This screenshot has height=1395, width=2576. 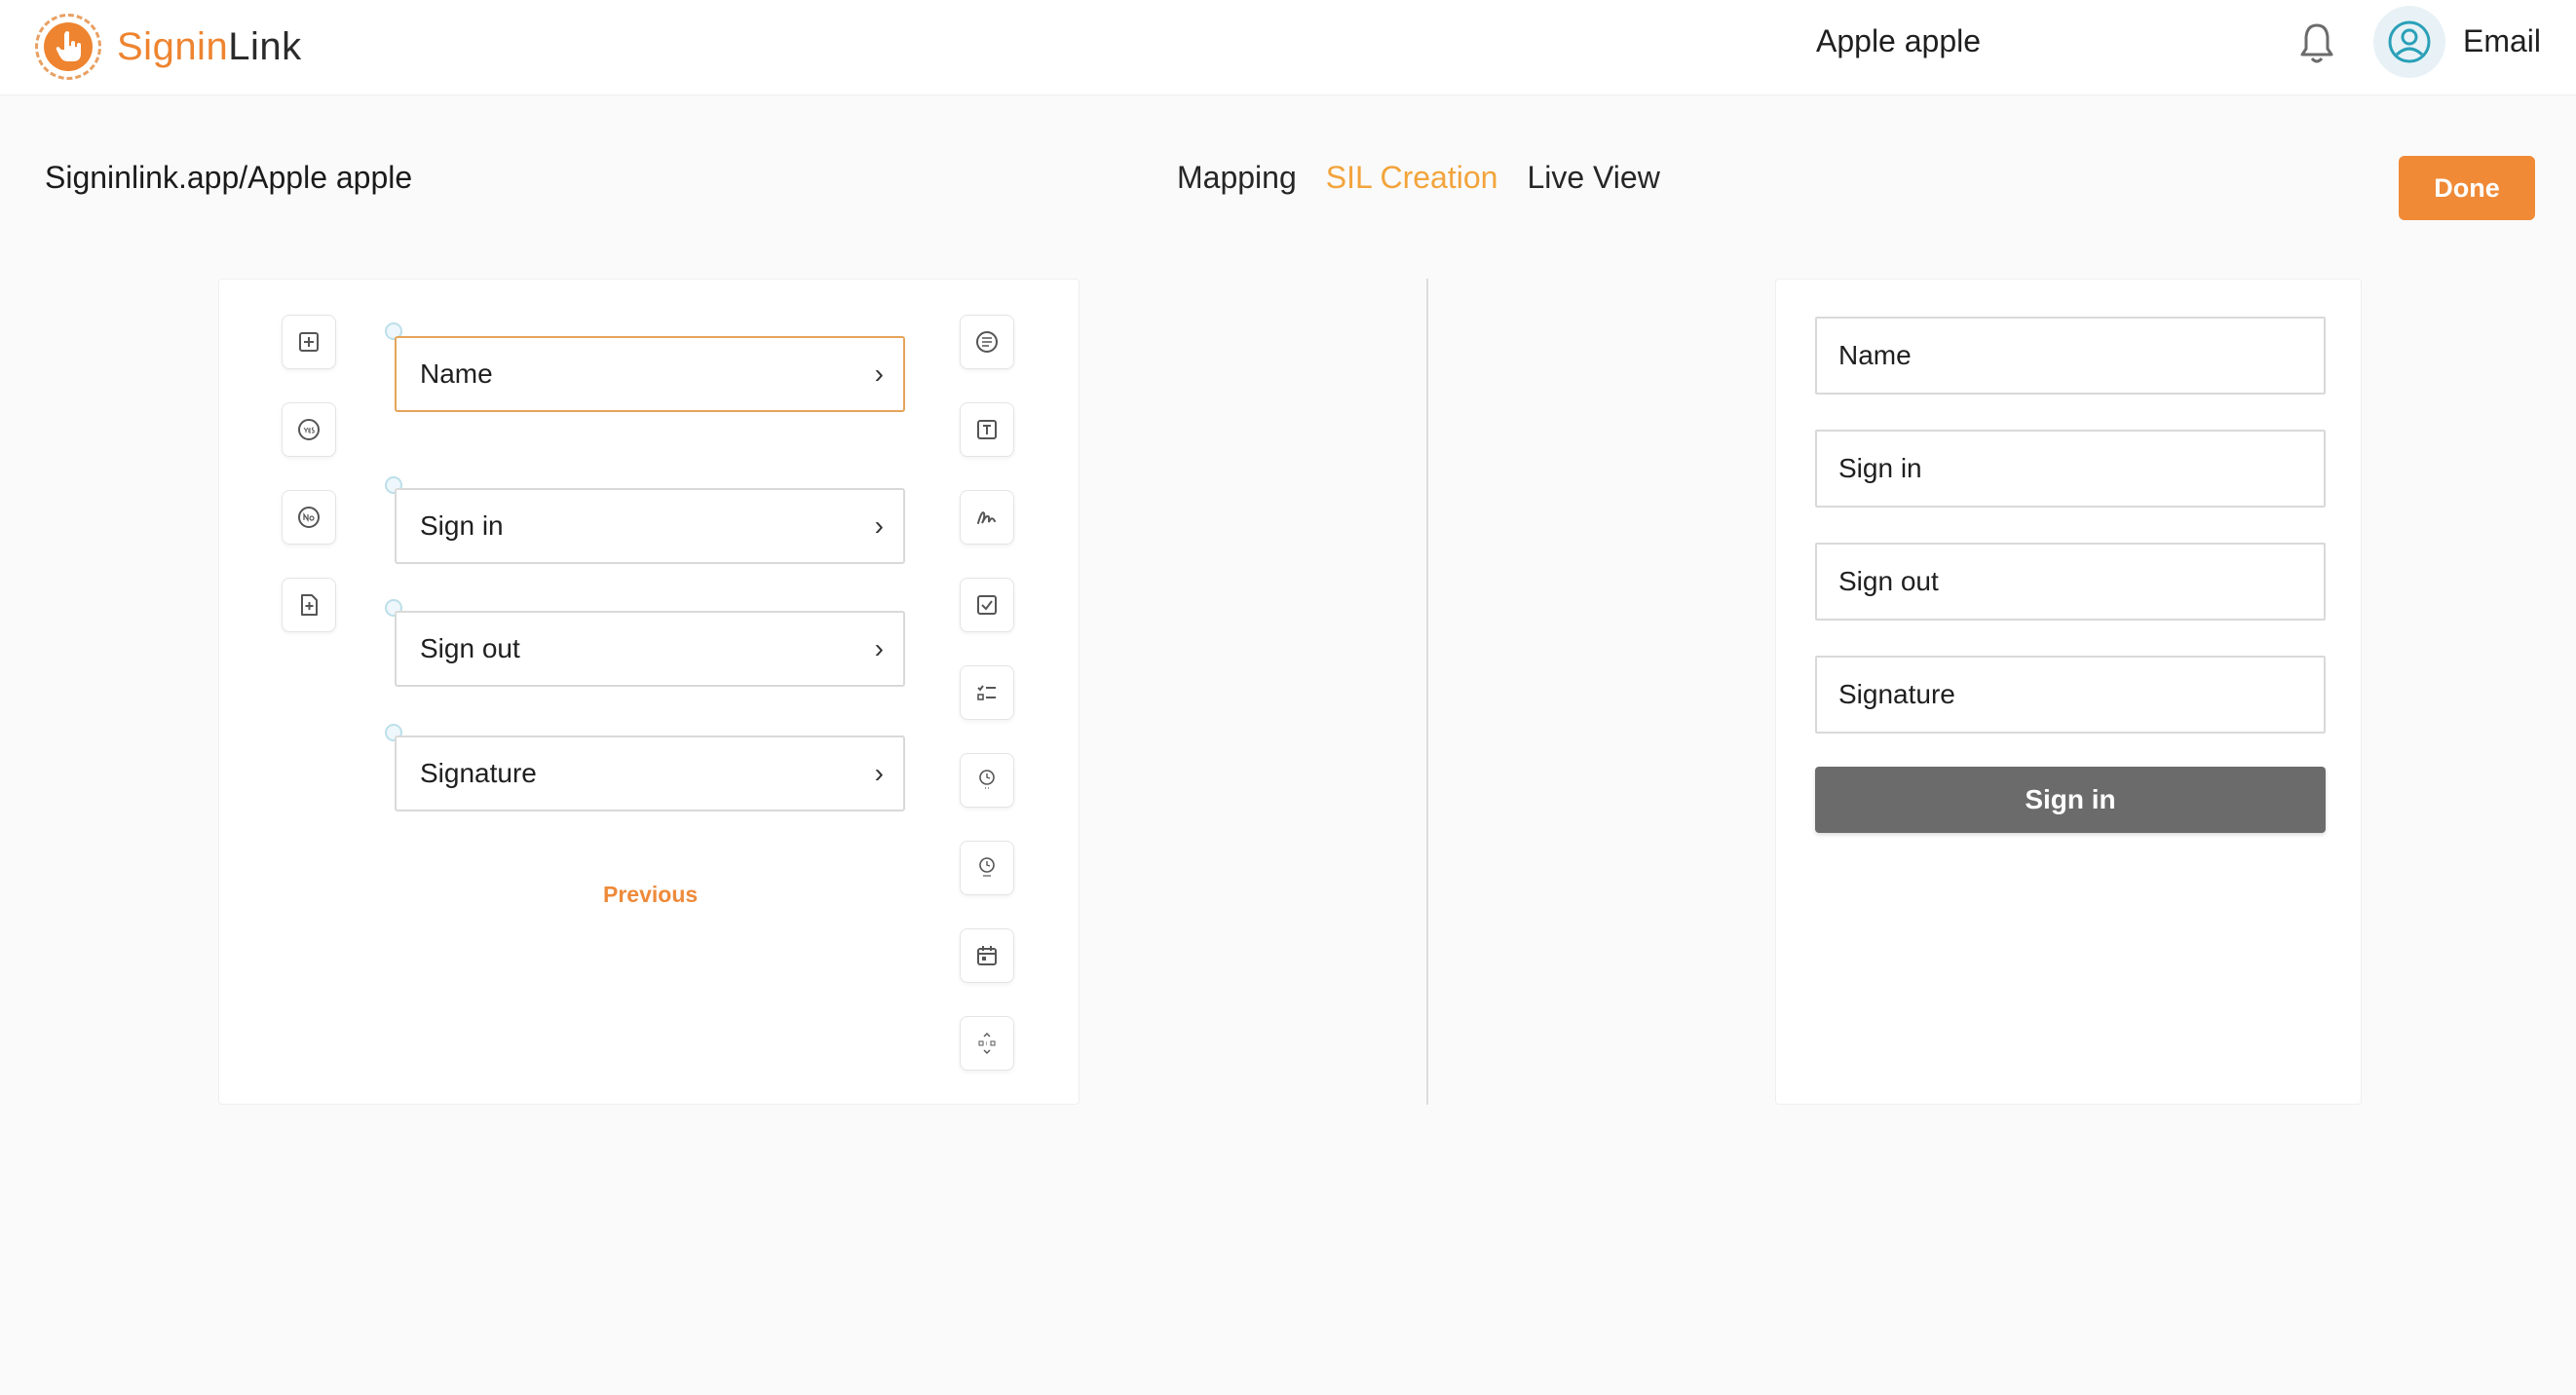 What do you see at coordinates (987, 780) in the screenshot?
I see `time-in-icon` at bounding box center [987, 780].